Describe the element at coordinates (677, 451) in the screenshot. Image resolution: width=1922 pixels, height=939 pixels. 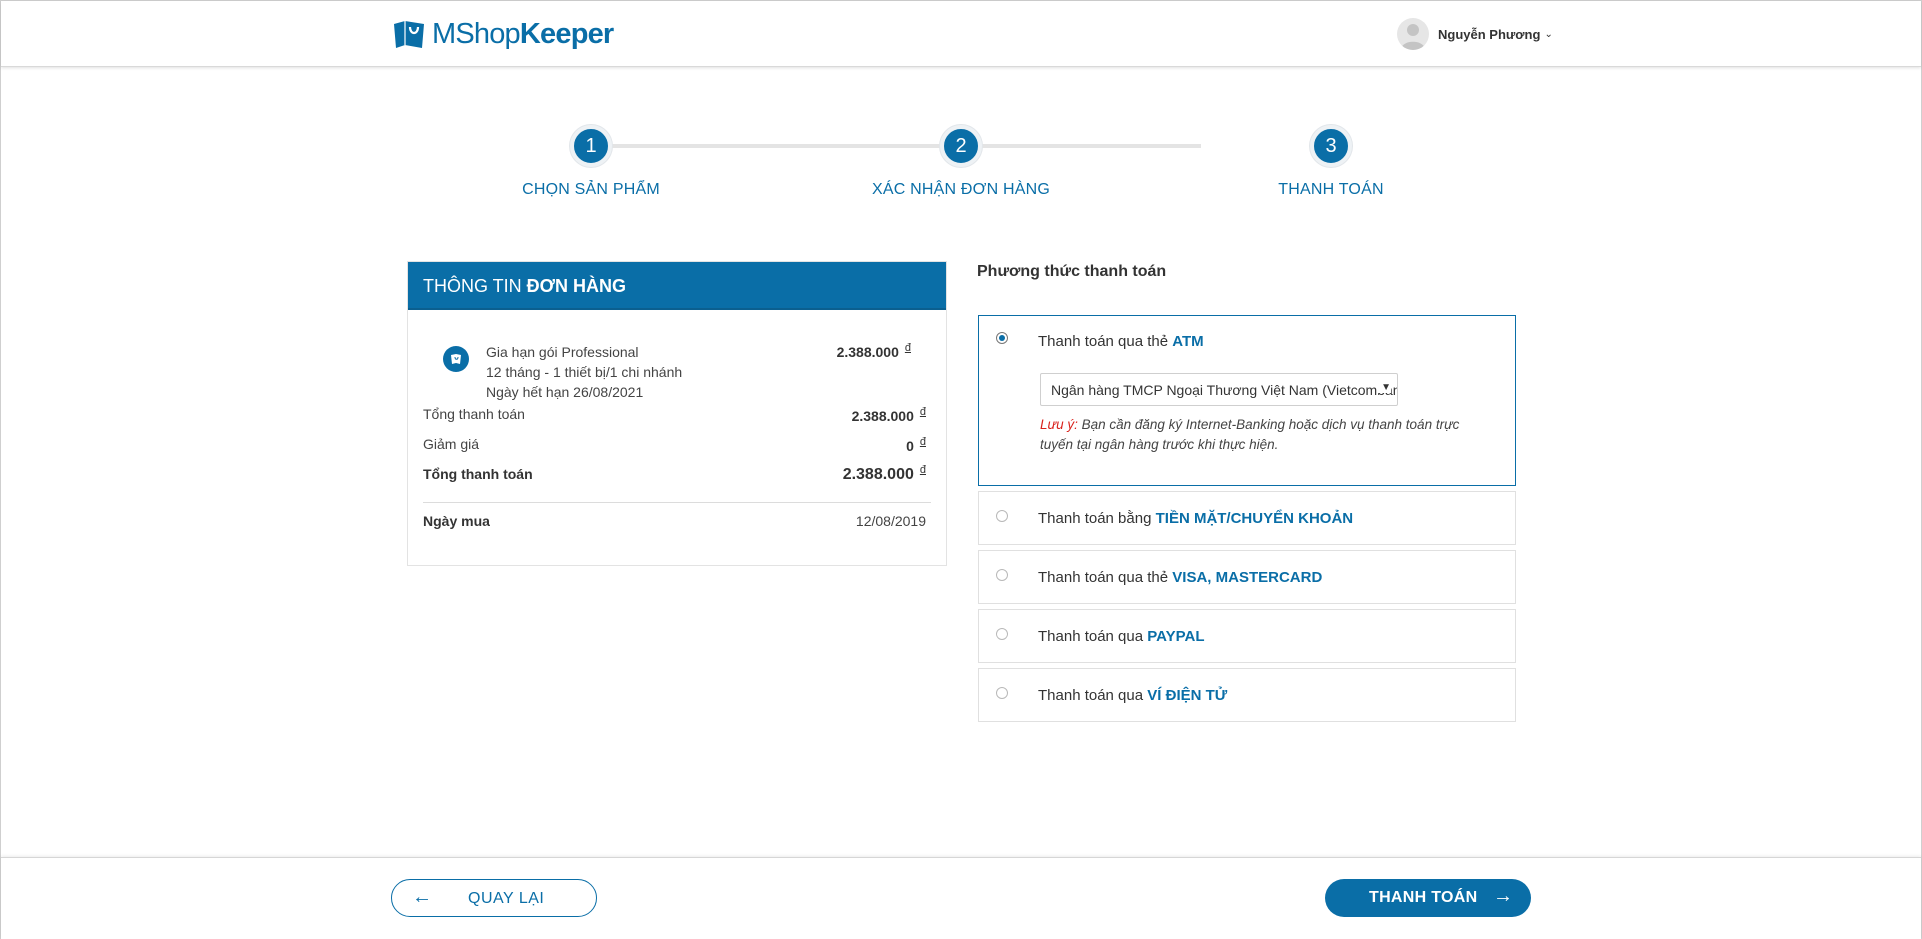
I see `discount-row: Giảm giá 0đ` at that location.